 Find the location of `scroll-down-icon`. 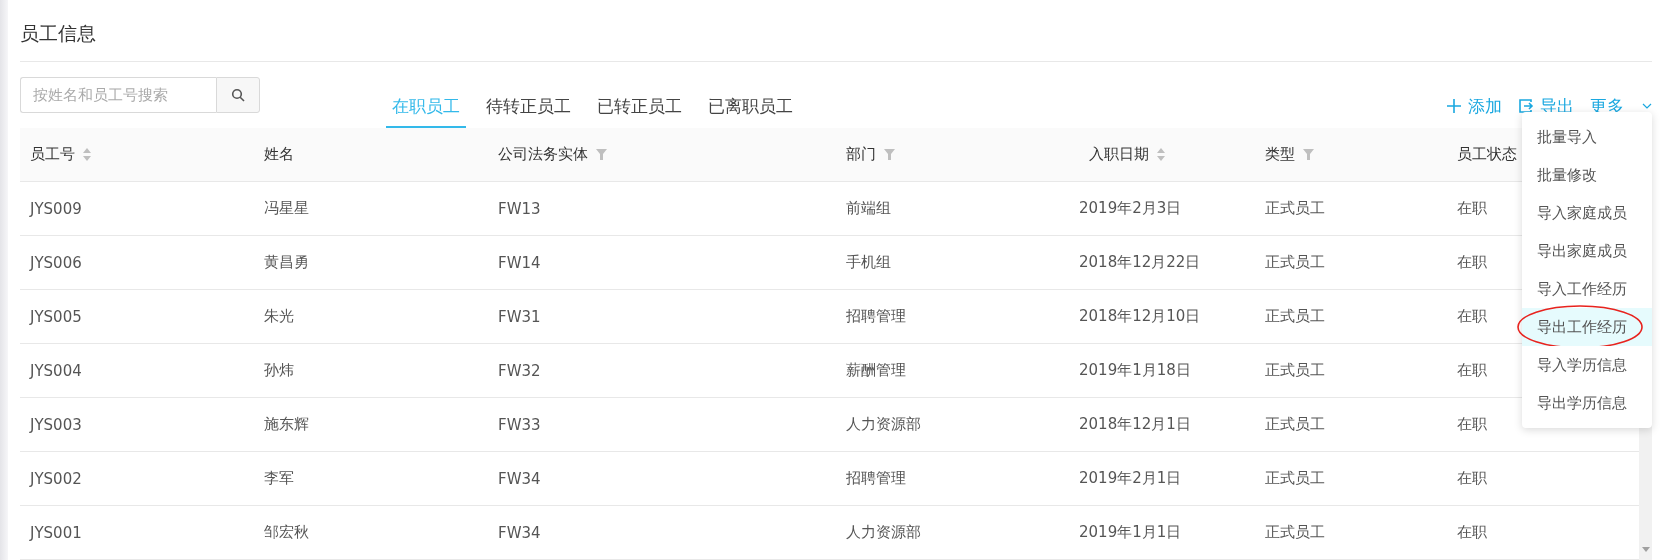

scroll-down-icon is located at coordinates (1645, 549).